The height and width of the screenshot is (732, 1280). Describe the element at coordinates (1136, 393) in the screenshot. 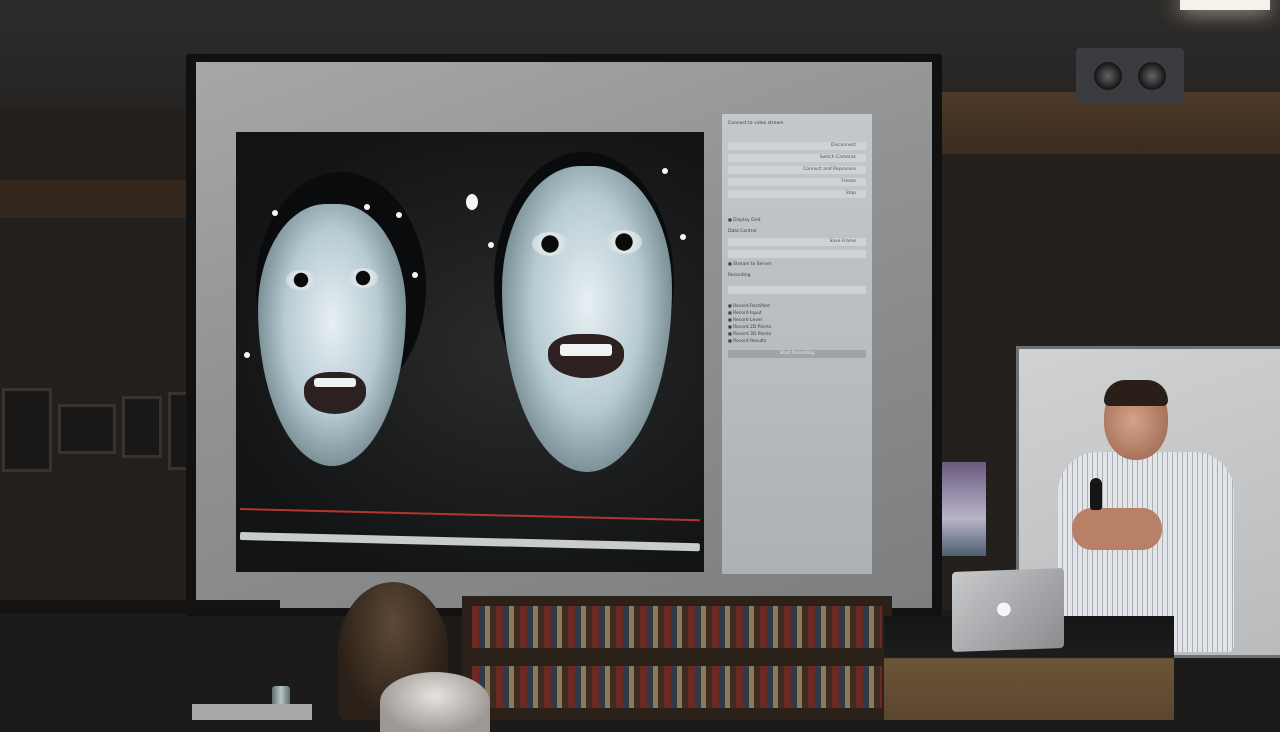

I see `presenter-hair` at that location.